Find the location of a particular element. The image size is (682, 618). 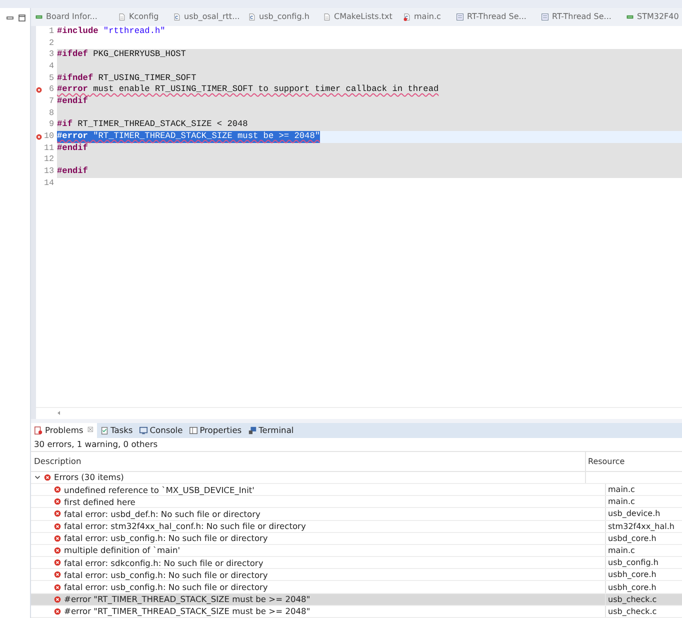

problem-description: fatal error: usbd_def.h: No such file or directory is located at coordinates (162, 513).